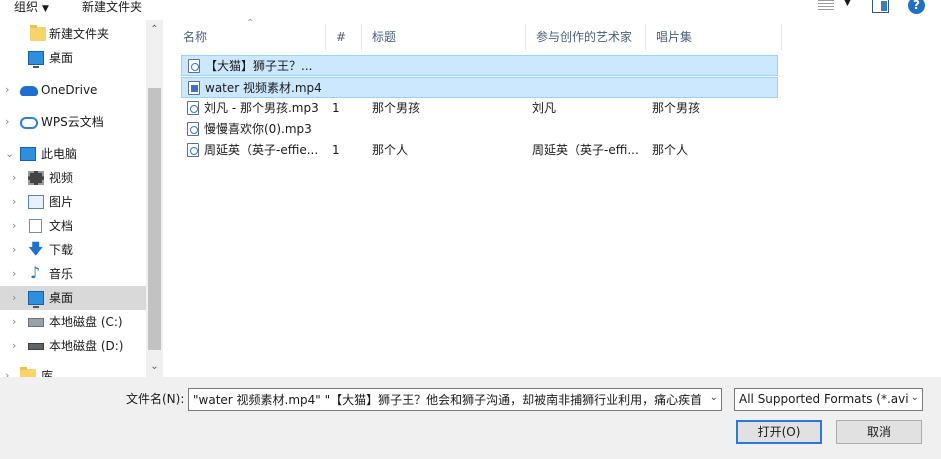 This screenshot has height=459, width=941. I want to click on pictures-folder-icon, so click(36, 202).